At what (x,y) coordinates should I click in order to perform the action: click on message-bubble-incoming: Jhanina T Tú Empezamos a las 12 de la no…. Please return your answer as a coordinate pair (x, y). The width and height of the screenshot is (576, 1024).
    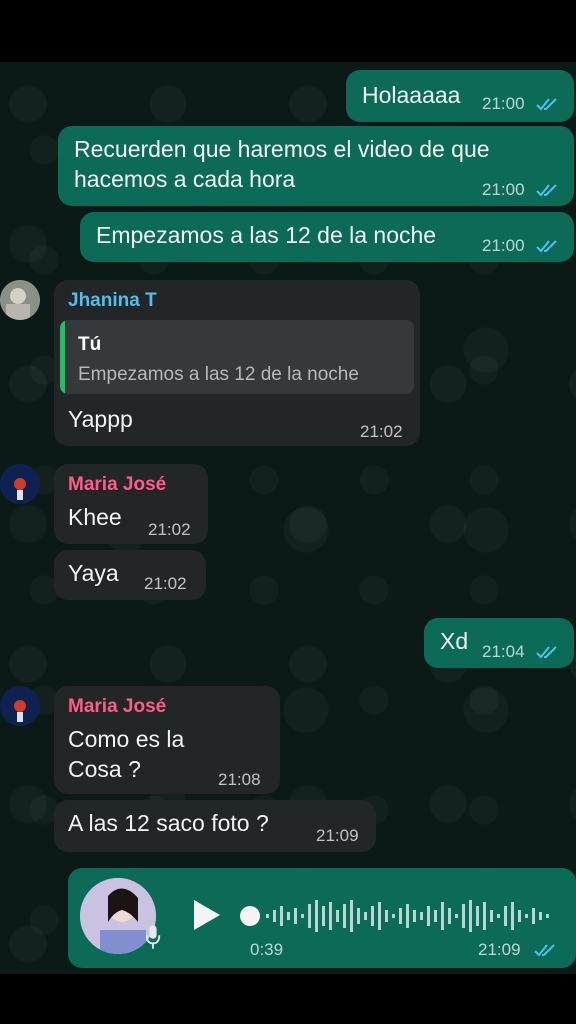
    Looking at the image, I should click on (237, 363).